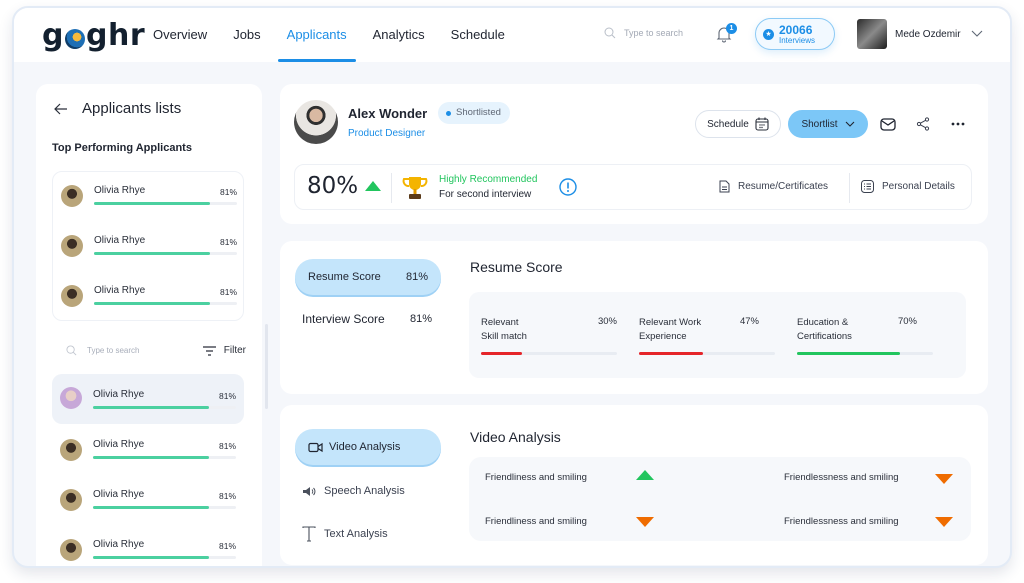 The width and height of the screenshot is (1024, 583). What do you see at coordinates (309, 491) in the screenshot?
I see `speaker-icon` at bounding box center [309, 491].